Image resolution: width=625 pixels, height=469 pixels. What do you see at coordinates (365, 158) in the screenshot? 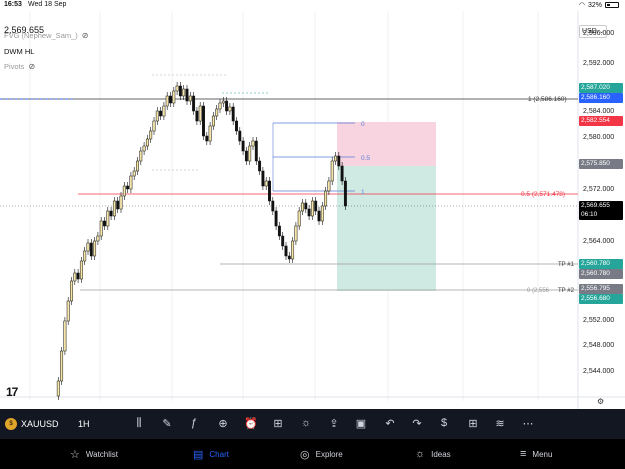
I see `fib-05-label: 0.5` at bounding box center [365, 158].